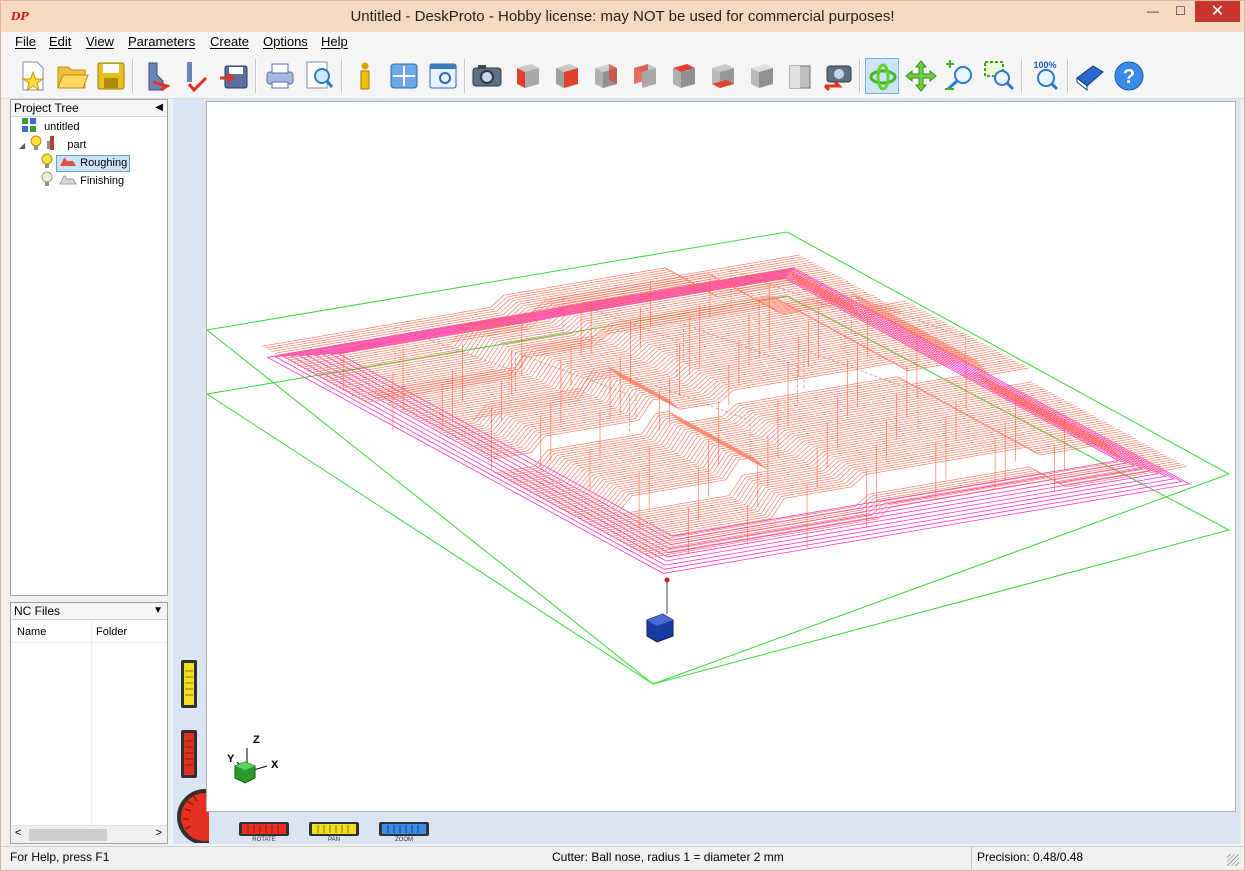 Image resolution: width=1245 pixels, height=871 pixels. What do you see at coordinates (189, 684) in the screenshot?
I see `pan-slider-icon` at bounding box center [189, 684].